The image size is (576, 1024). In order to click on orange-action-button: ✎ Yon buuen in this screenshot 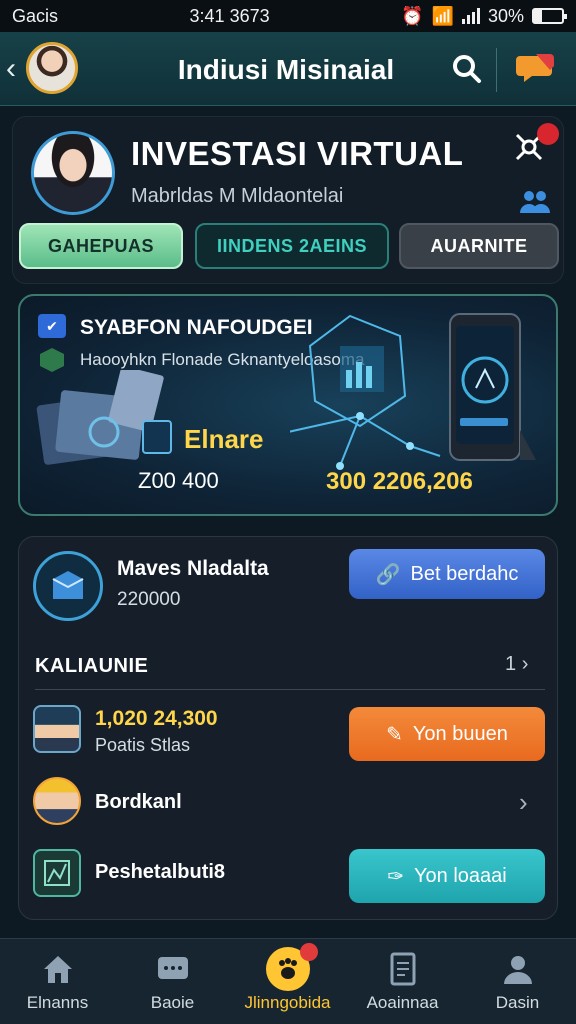, I will do `click(447, 734)`.